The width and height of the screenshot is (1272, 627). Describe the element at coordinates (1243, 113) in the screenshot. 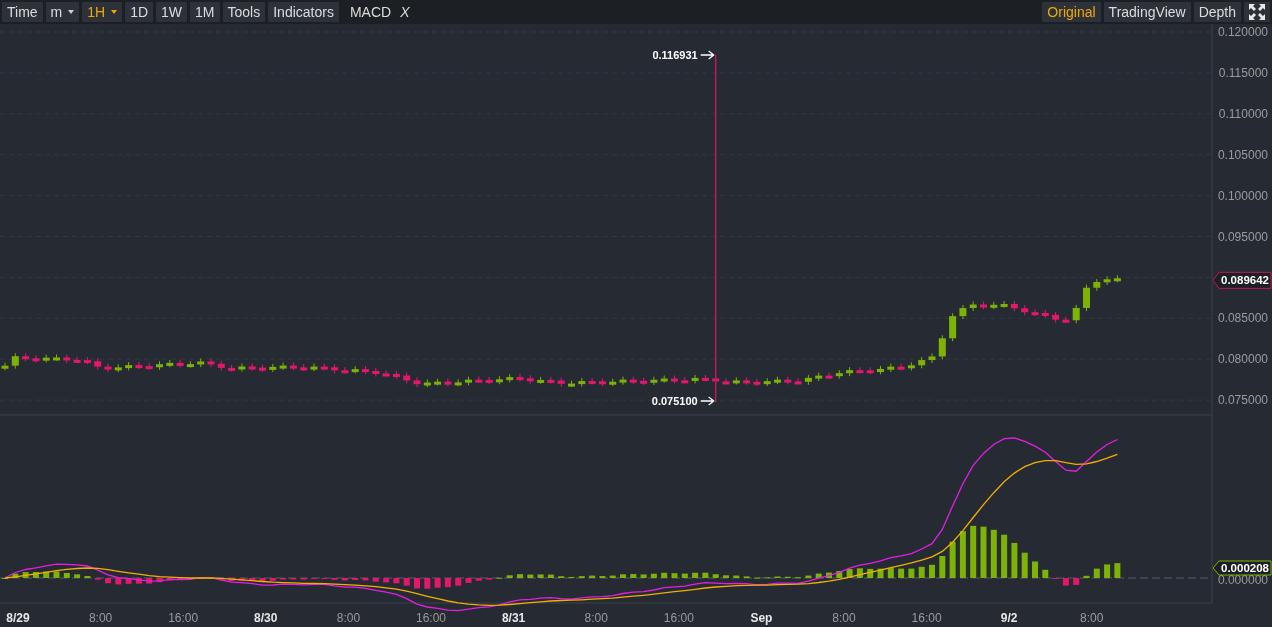

I see `price-axis-label: 0.110000` at that location.